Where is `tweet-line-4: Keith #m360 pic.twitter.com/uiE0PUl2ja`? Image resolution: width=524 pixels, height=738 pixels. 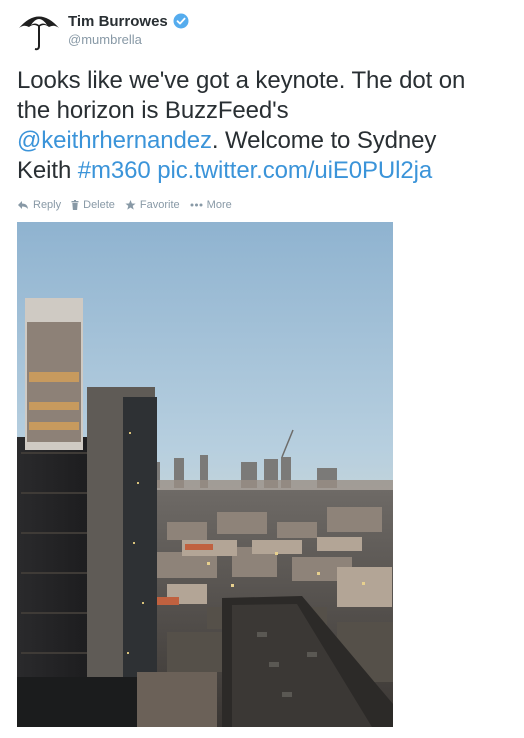 tweet-line-4: Keith #m360 pic.twitter.com/uiE0PUl2ja is located at coordinates (267, 171).